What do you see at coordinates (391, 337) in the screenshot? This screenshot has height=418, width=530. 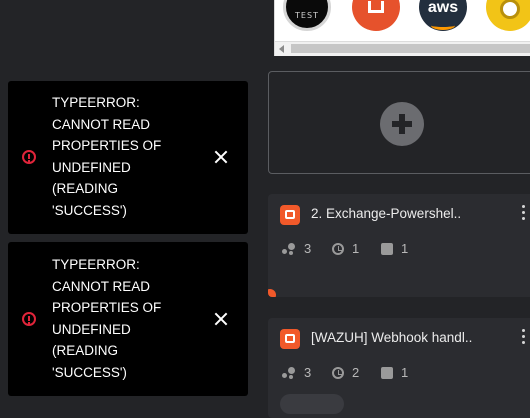 I see `workflow-title: [WAZUH] Webhook handl..` at bounding box center [391, 337].